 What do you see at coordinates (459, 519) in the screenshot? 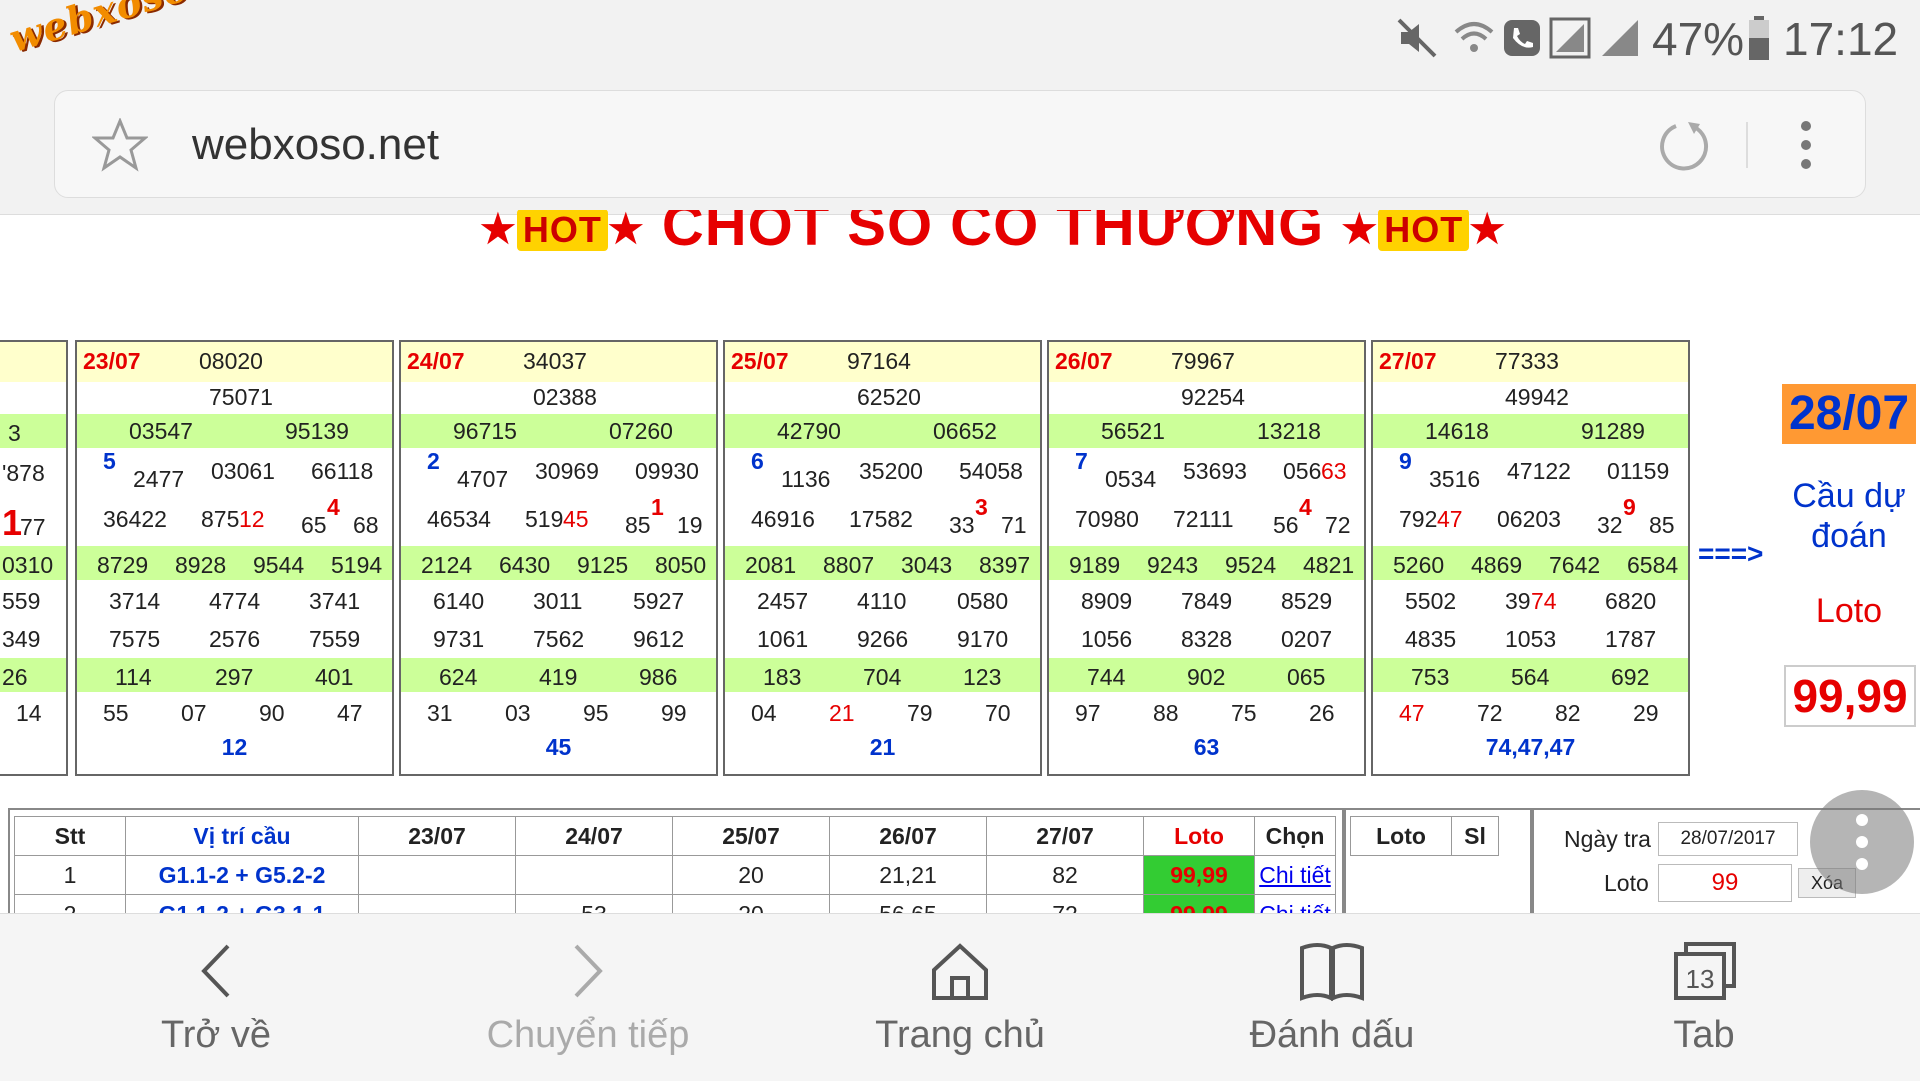
I see `result-cell: 46534` at bounding box center [459, 519].